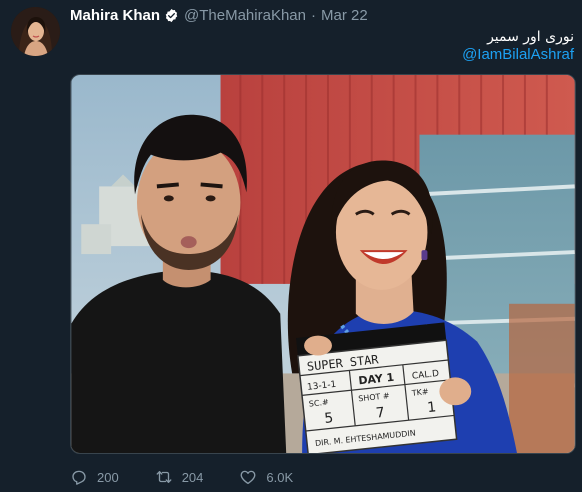 Image resolution: width=582 pixels, height=492 pixels. I want to click on reply-button: 200, so click(94, 477).